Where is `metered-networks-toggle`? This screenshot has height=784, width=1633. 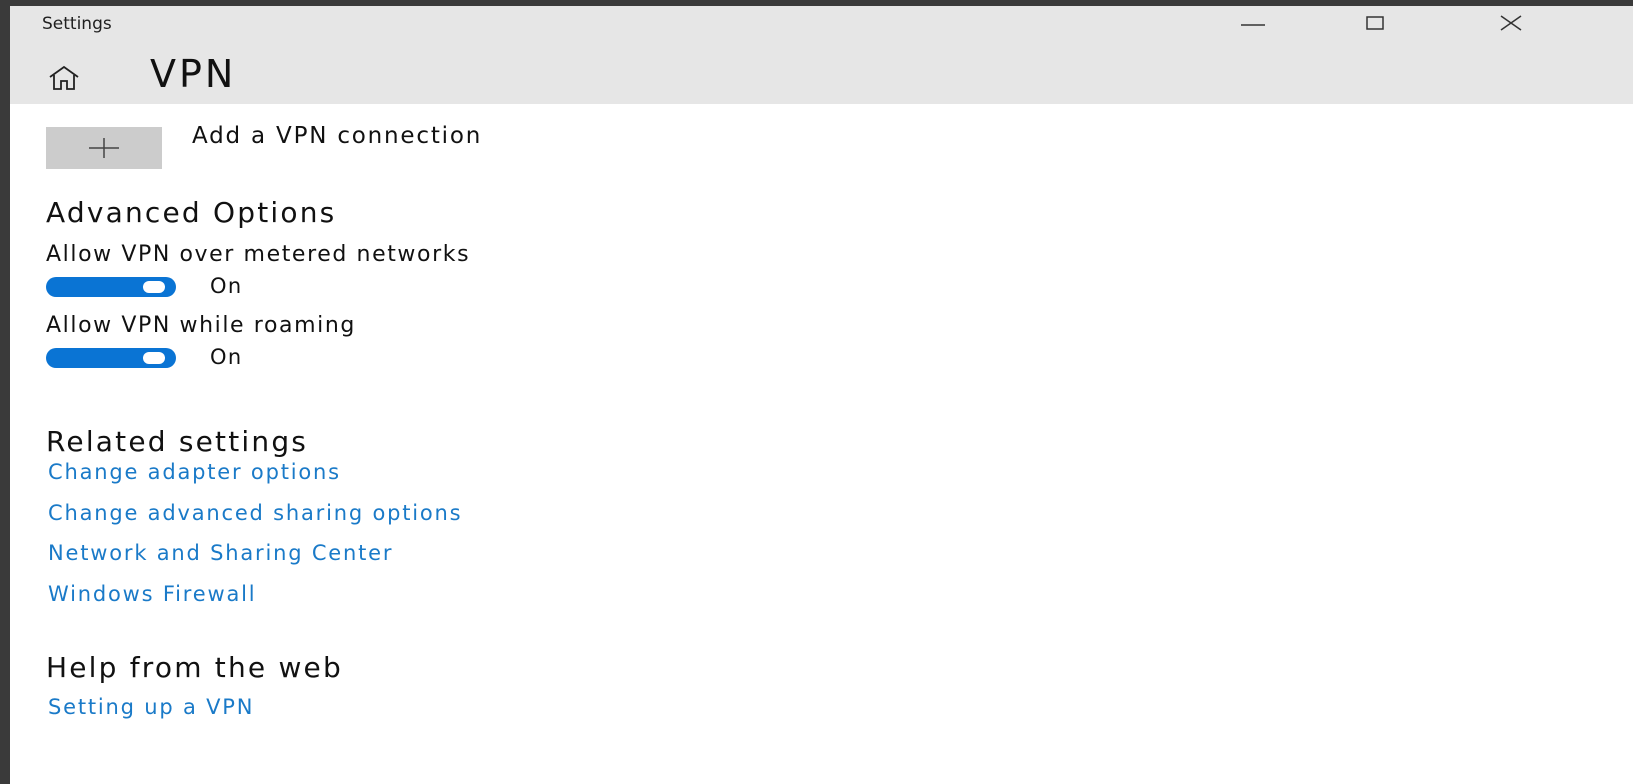
metered-networks-toggle is located at coordinates (111, 287).